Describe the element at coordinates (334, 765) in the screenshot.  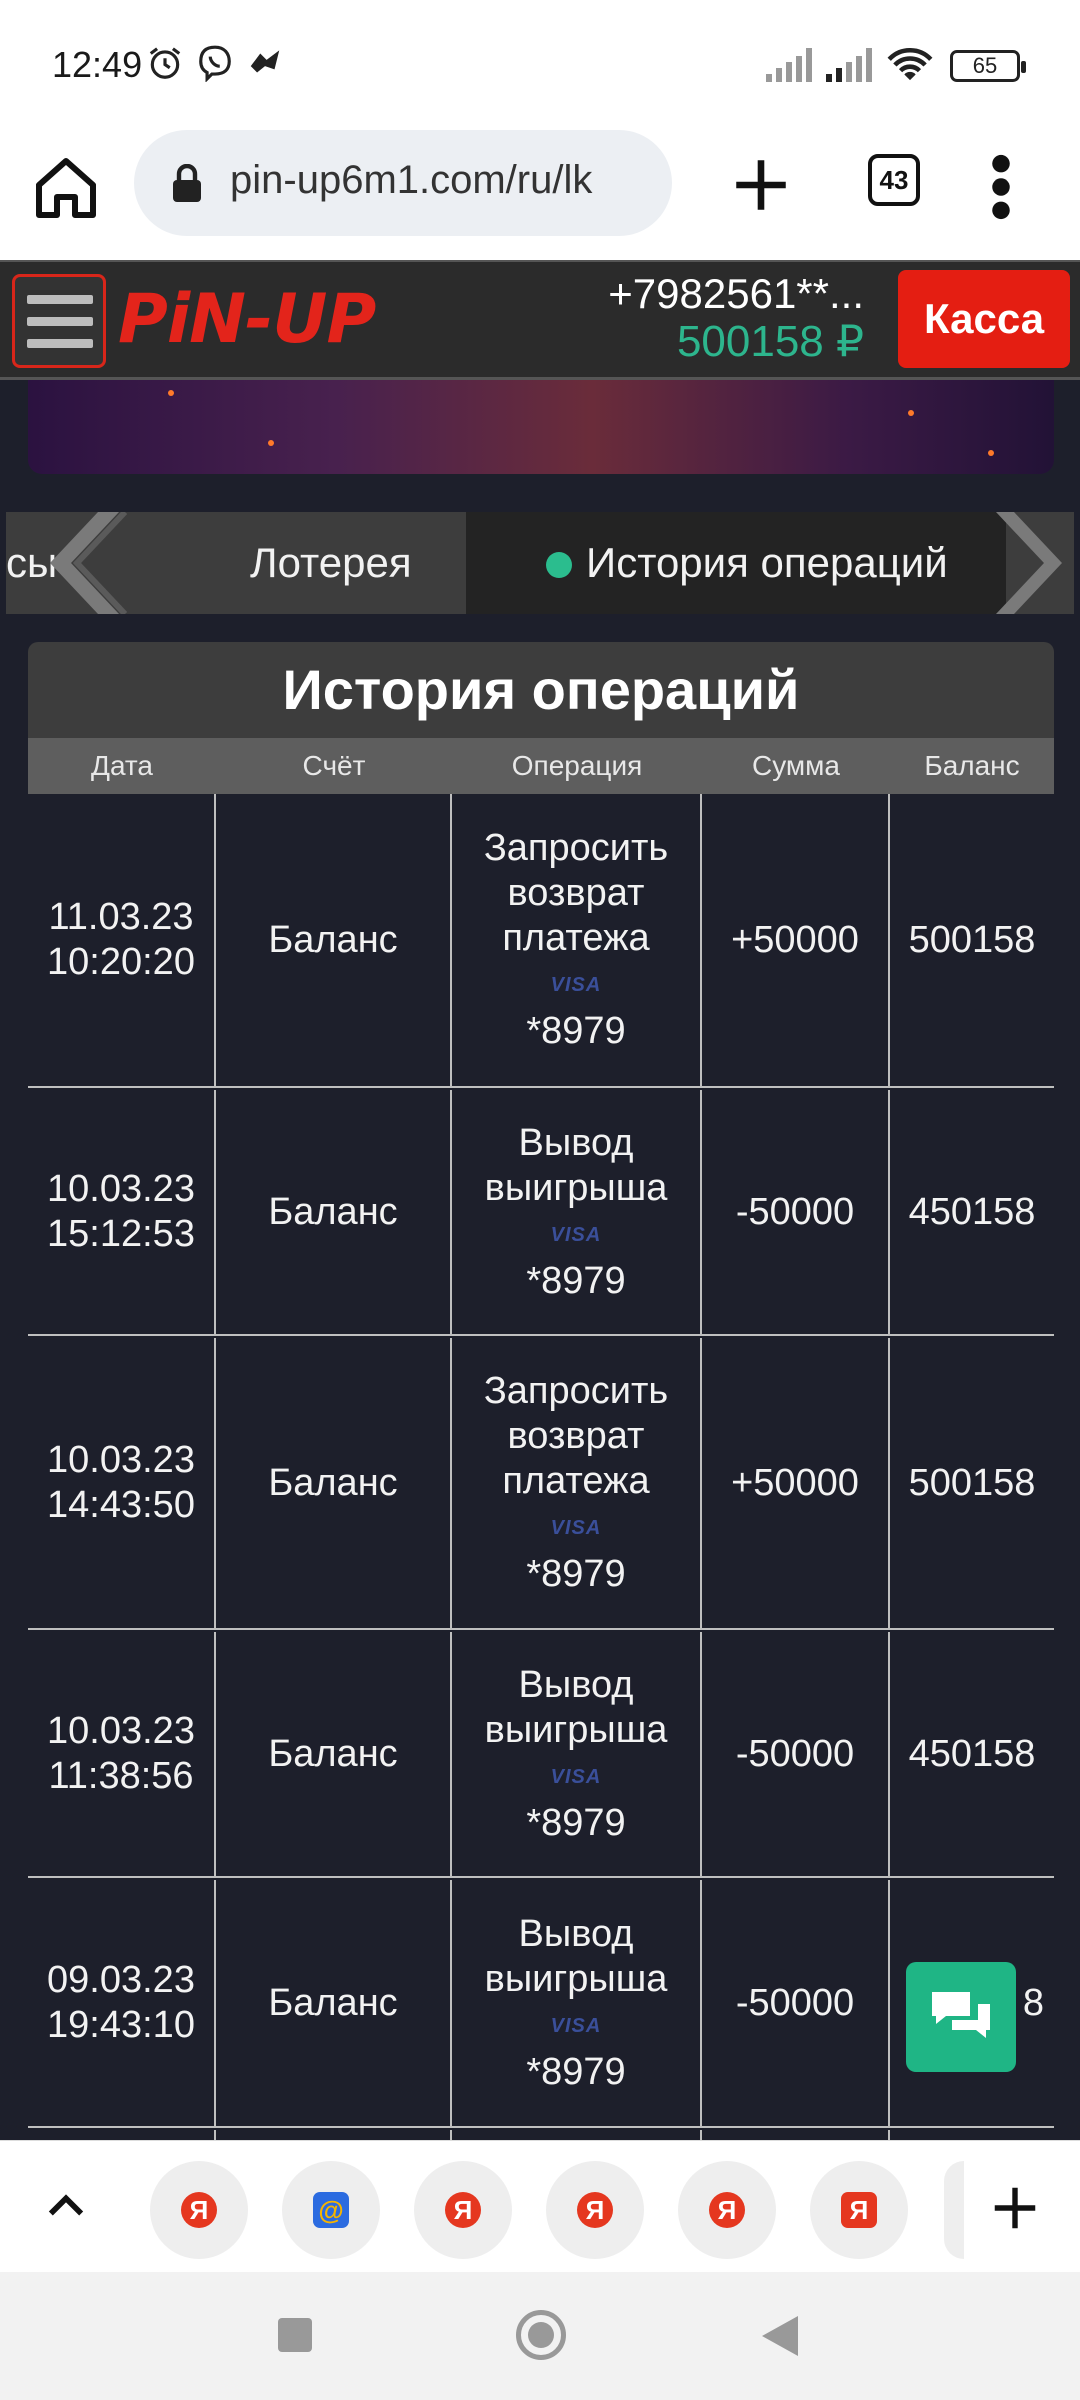
I see `column-header-account: Счёт` at that location.